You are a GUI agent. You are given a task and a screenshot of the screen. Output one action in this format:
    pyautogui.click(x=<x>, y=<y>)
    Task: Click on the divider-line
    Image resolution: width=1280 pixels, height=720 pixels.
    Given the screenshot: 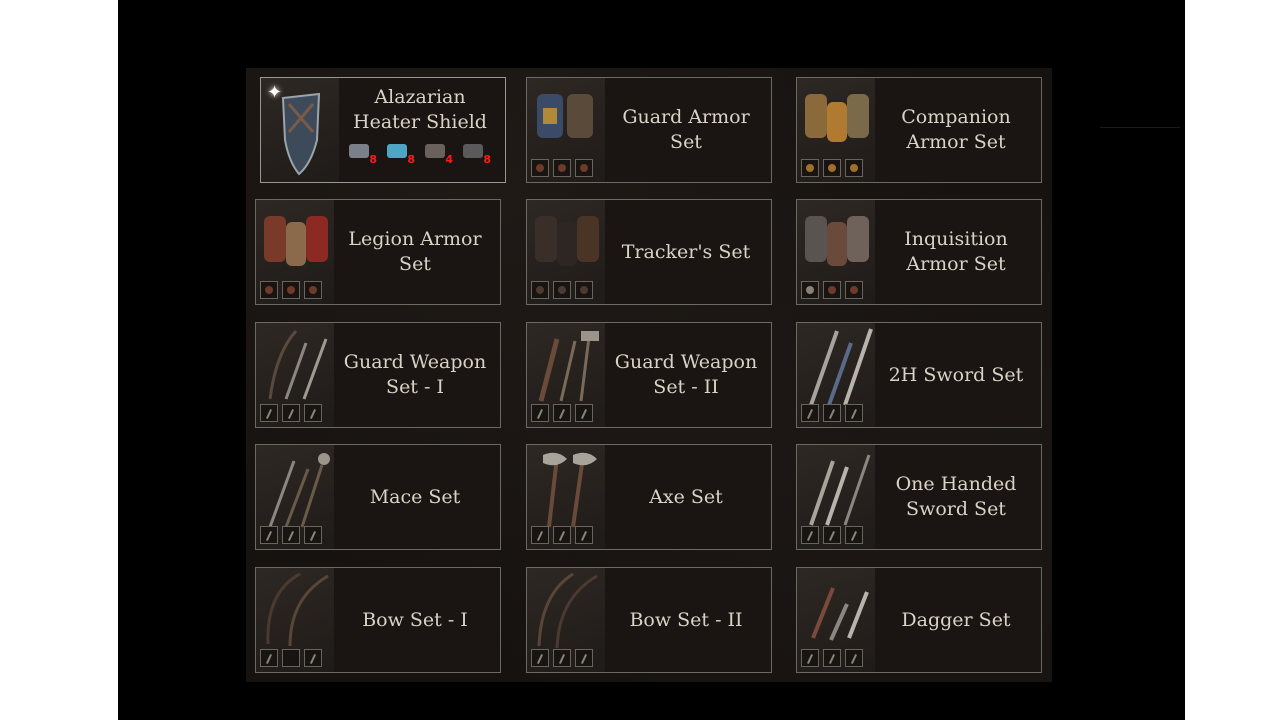 What is the action you would take?
    pyautogui.click(x=1140, y=127)
    